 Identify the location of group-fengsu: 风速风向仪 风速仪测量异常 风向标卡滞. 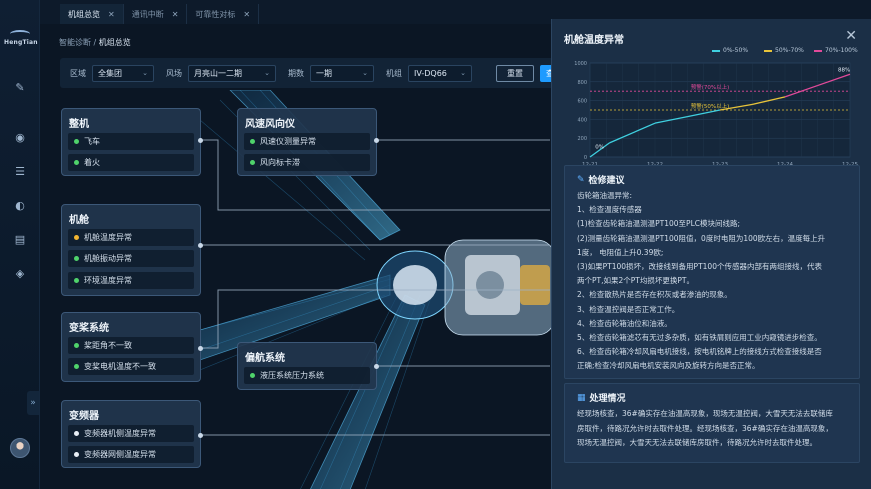
(307, 142).